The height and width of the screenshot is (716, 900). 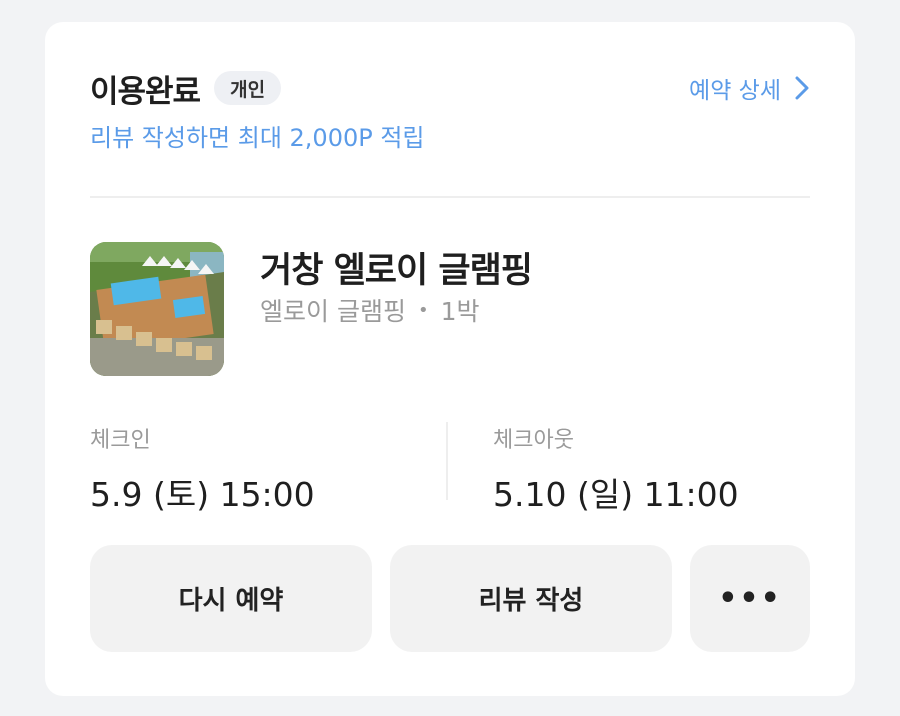 What do you see at coordinates (533, 440) in the screenshot?
I see `checkout-label: 체크아웃` at bounding box center [533, 440].